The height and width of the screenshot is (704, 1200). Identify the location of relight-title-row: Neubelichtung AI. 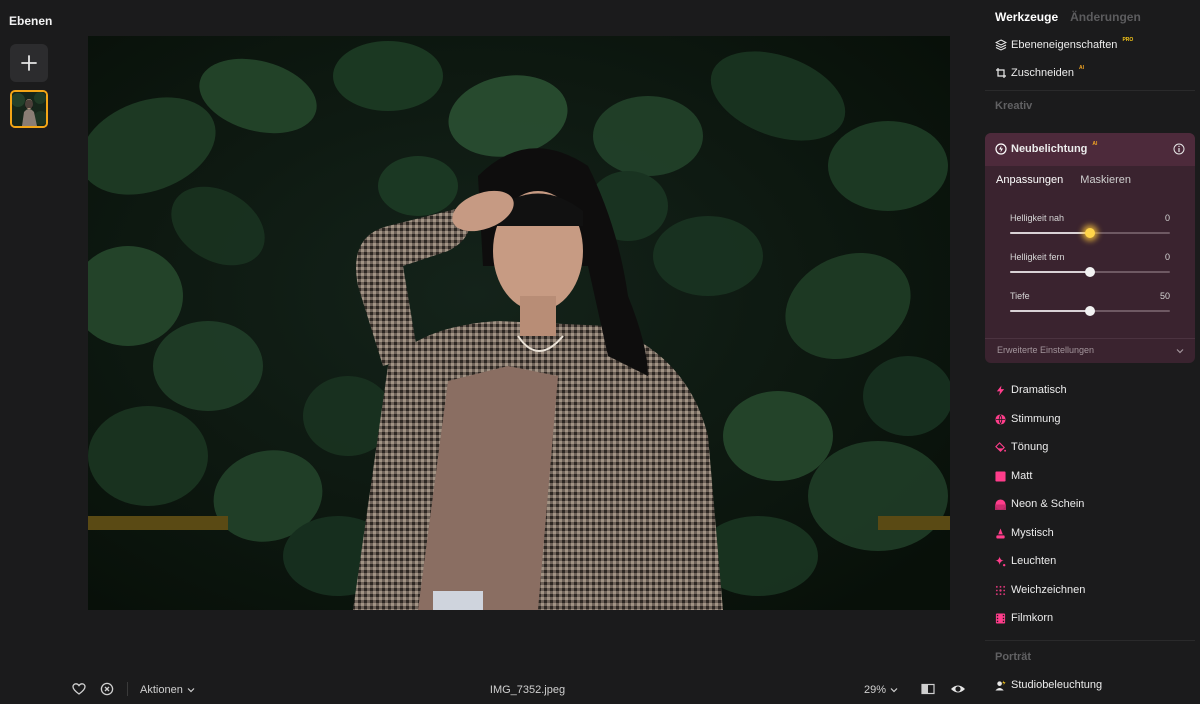
(1046, 148).